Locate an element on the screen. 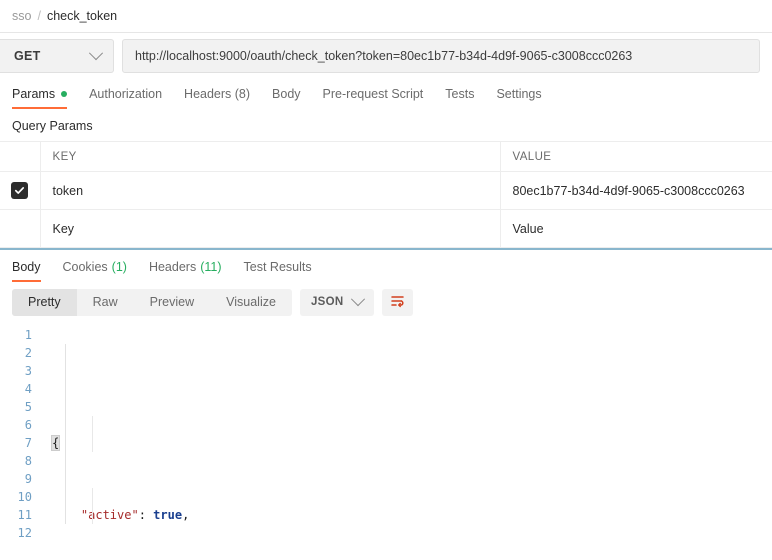 Image resolution: width=772 pixels, height=560 pixels. tab-tests-label: Tests is located at coordinates (460, 94).